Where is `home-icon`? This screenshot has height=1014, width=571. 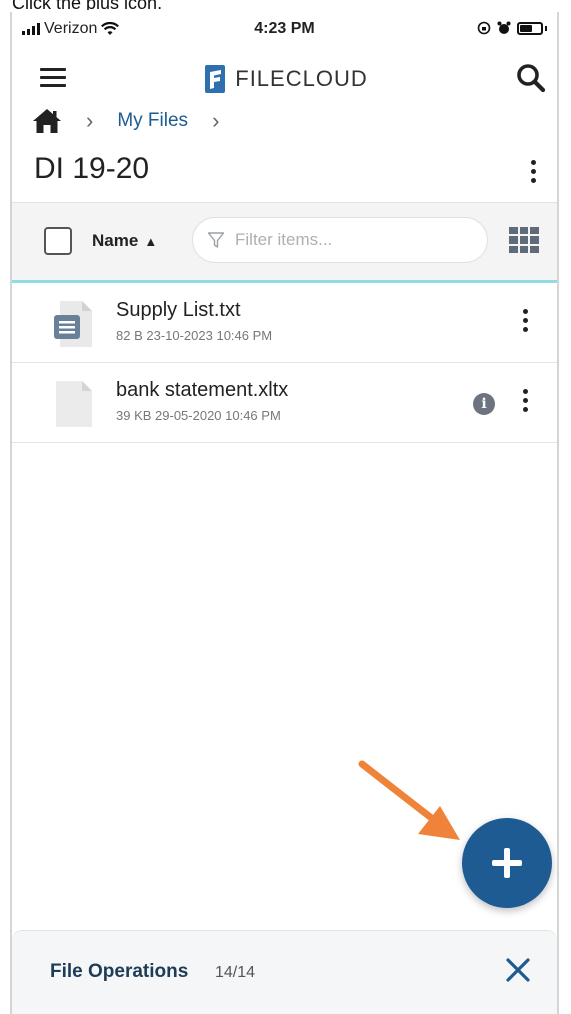
home-icon is located at coordinates (47, 121).